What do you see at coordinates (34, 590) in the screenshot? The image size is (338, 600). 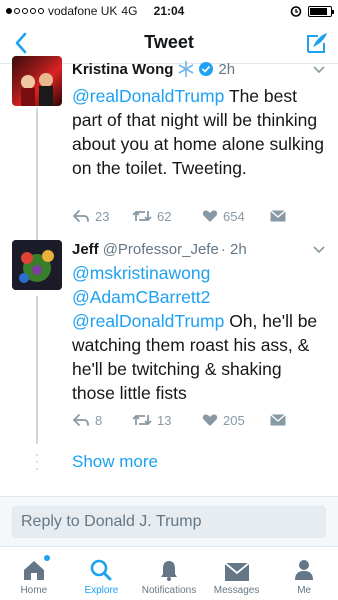 I see `tab-label: Home` at bounding box center [34, 590].